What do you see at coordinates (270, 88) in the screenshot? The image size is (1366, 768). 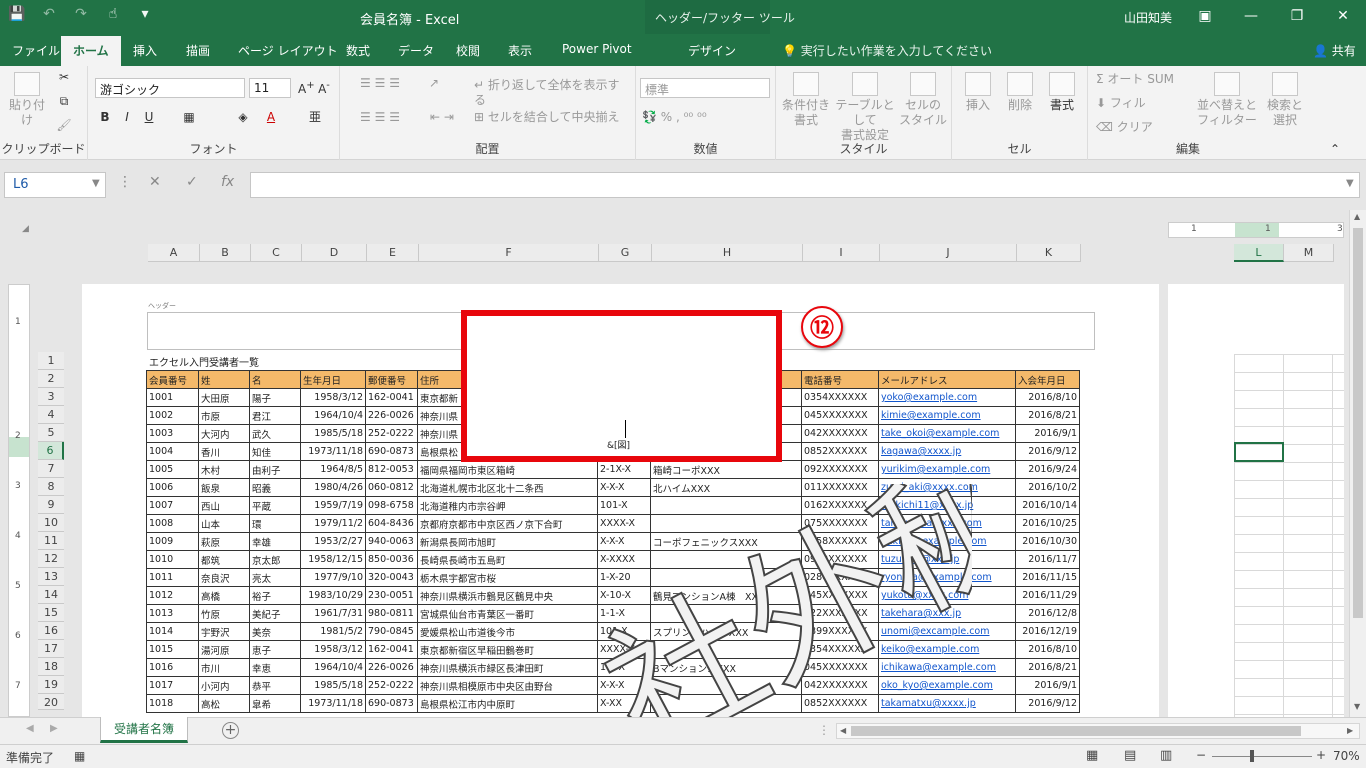 I see `font-size-select: 11` at bounding box center [270, 88].